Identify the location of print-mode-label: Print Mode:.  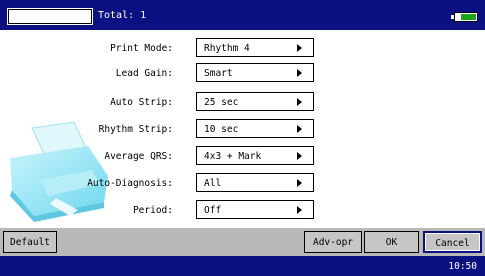
(141, 48).